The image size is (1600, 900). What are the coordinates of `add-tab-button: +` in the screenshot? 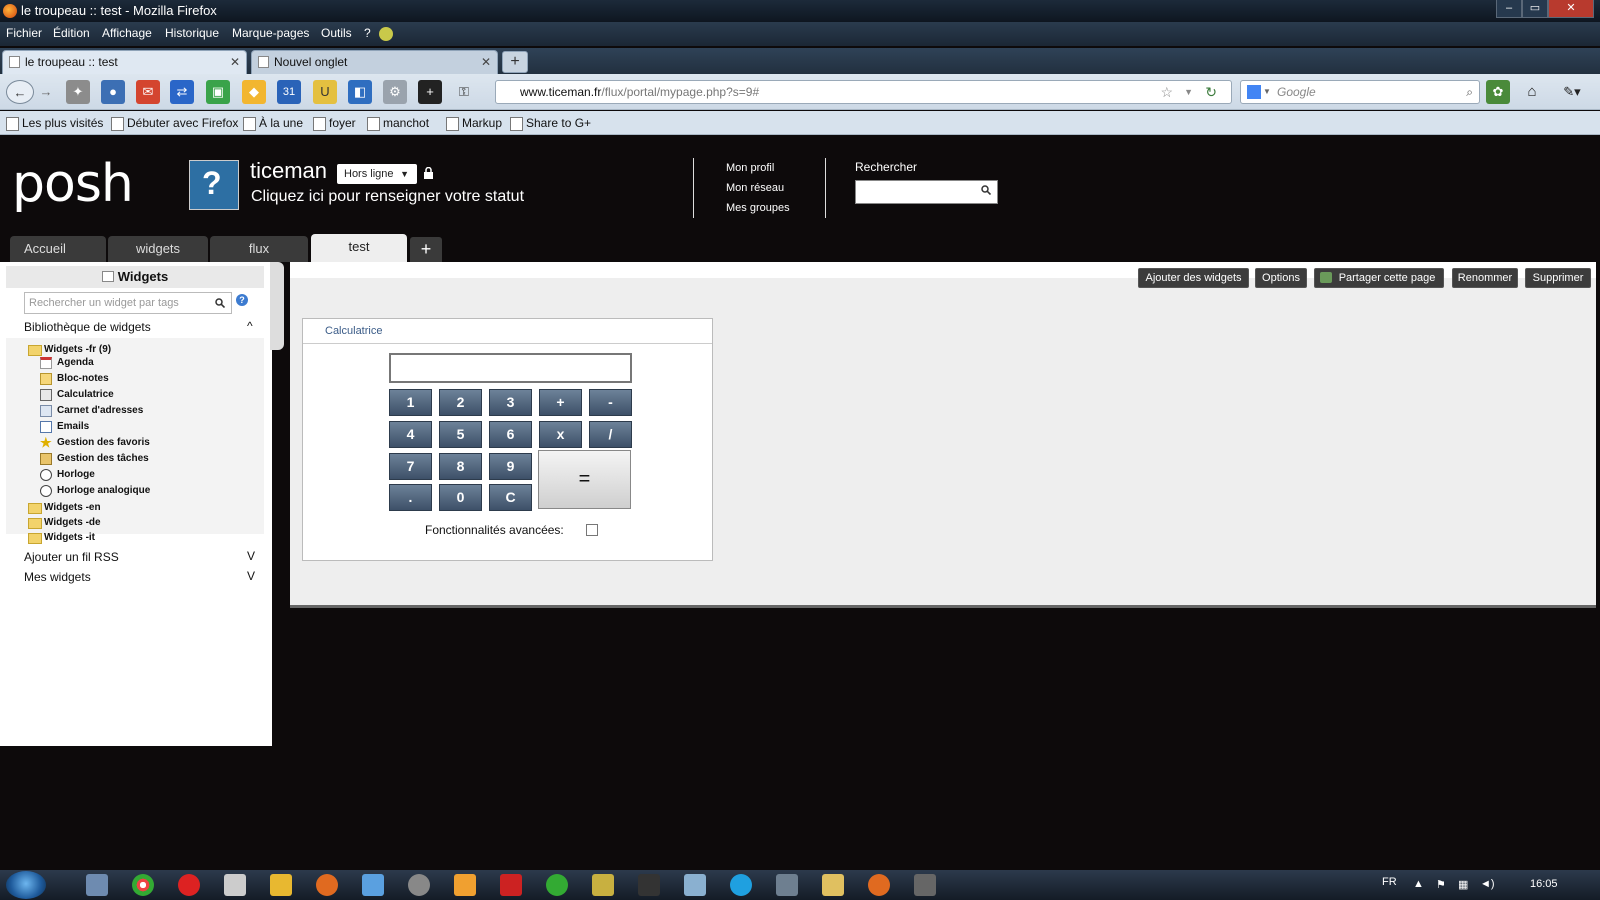 It's located at (426, 249).